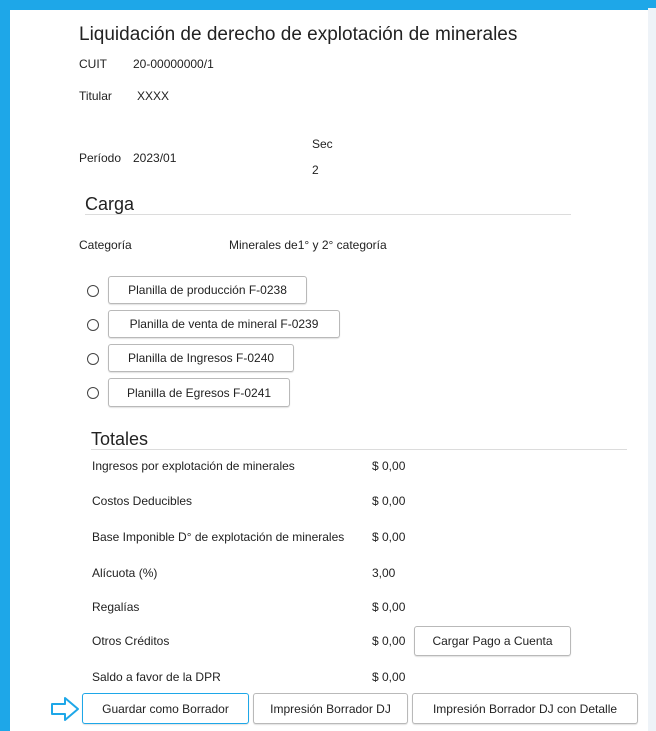 Image resolution: width=656 pixels, height=731 pixels. What do you see at coordinates (384, 573) in the screenshot?
I see `total-row-value: 3,00` at bounding box center [384, 573].